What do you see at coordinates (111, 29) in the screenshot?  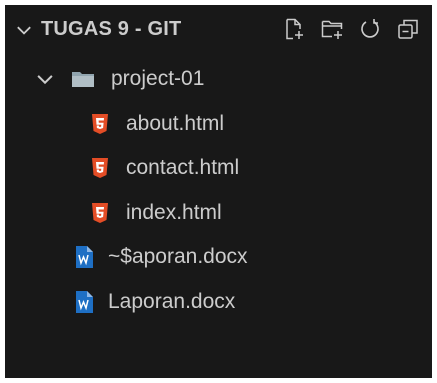 I see `workspace-title: TUGAS 9 - GIT` at bounding box center [111, 29].